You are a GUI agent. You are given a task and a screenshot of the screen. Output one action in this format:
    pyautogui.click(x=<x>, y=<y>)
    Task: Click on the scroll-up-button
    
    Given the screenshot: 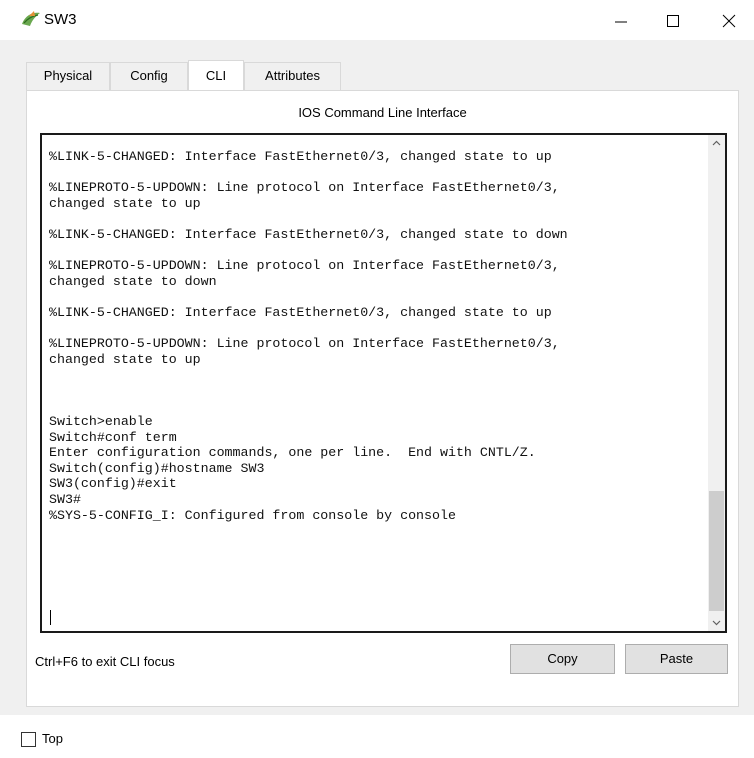 What is the action you would take?
    pyautogui.click(x=716, y=143)
    